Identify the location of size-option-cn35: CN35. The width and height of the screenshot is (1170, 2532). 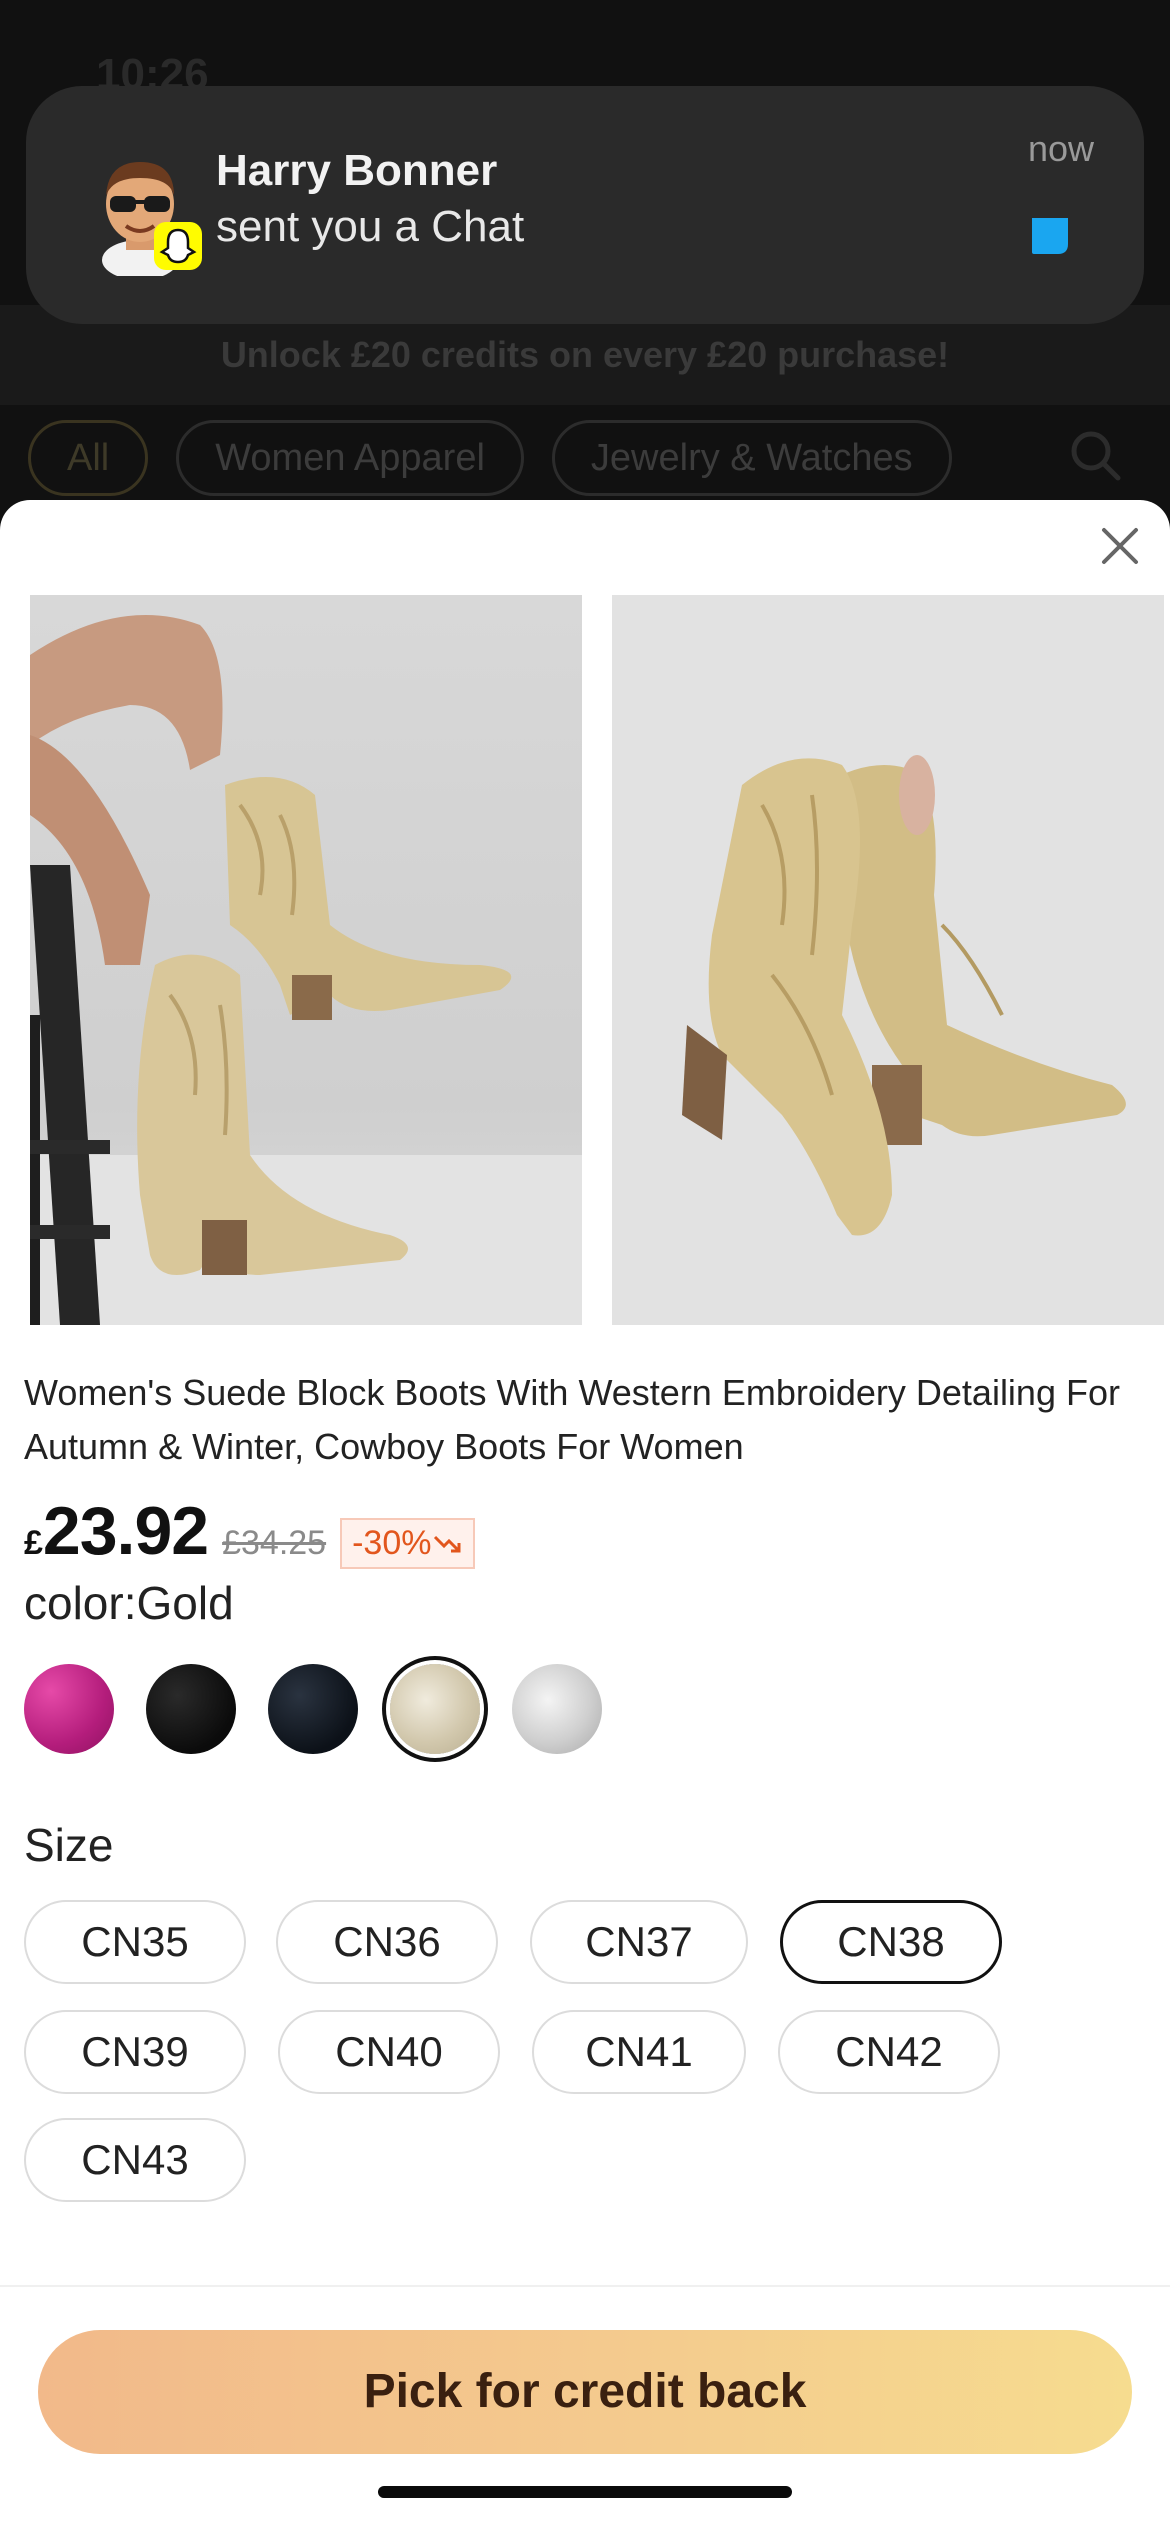
(135, 1942).